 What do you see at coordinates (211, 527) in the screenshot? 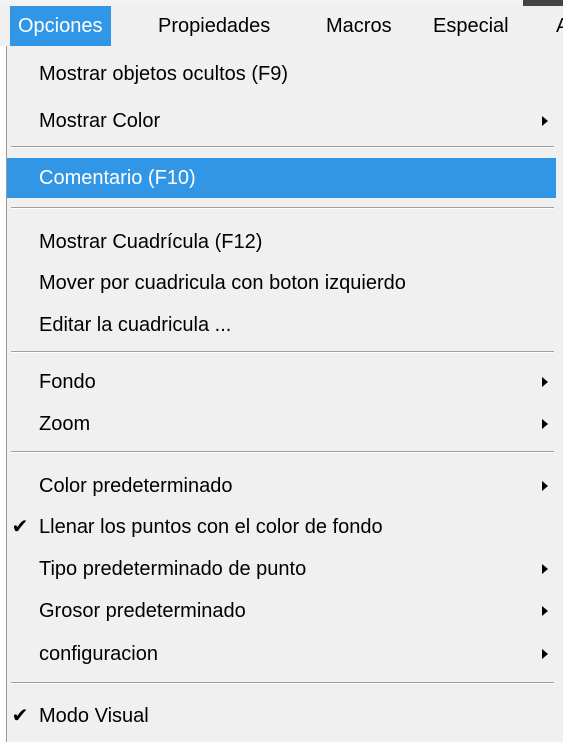
I see `menu-item-label: Llenar los puntos con el color de fondo` at bounding box center [211, 527].